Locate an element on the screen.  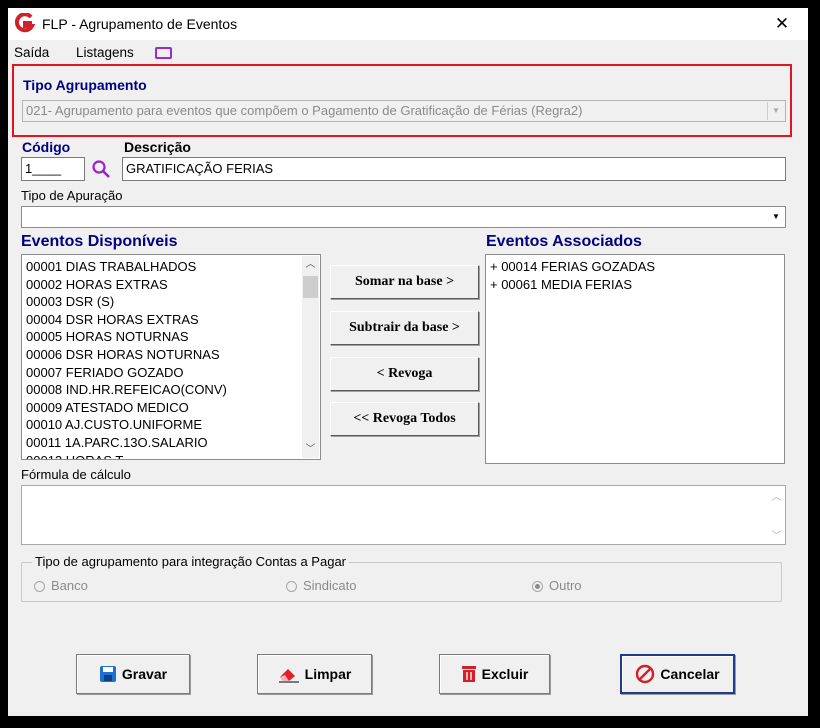
eventos-disponiveis-label: Eventos Disponíveis is located at coordinates (99, 241).